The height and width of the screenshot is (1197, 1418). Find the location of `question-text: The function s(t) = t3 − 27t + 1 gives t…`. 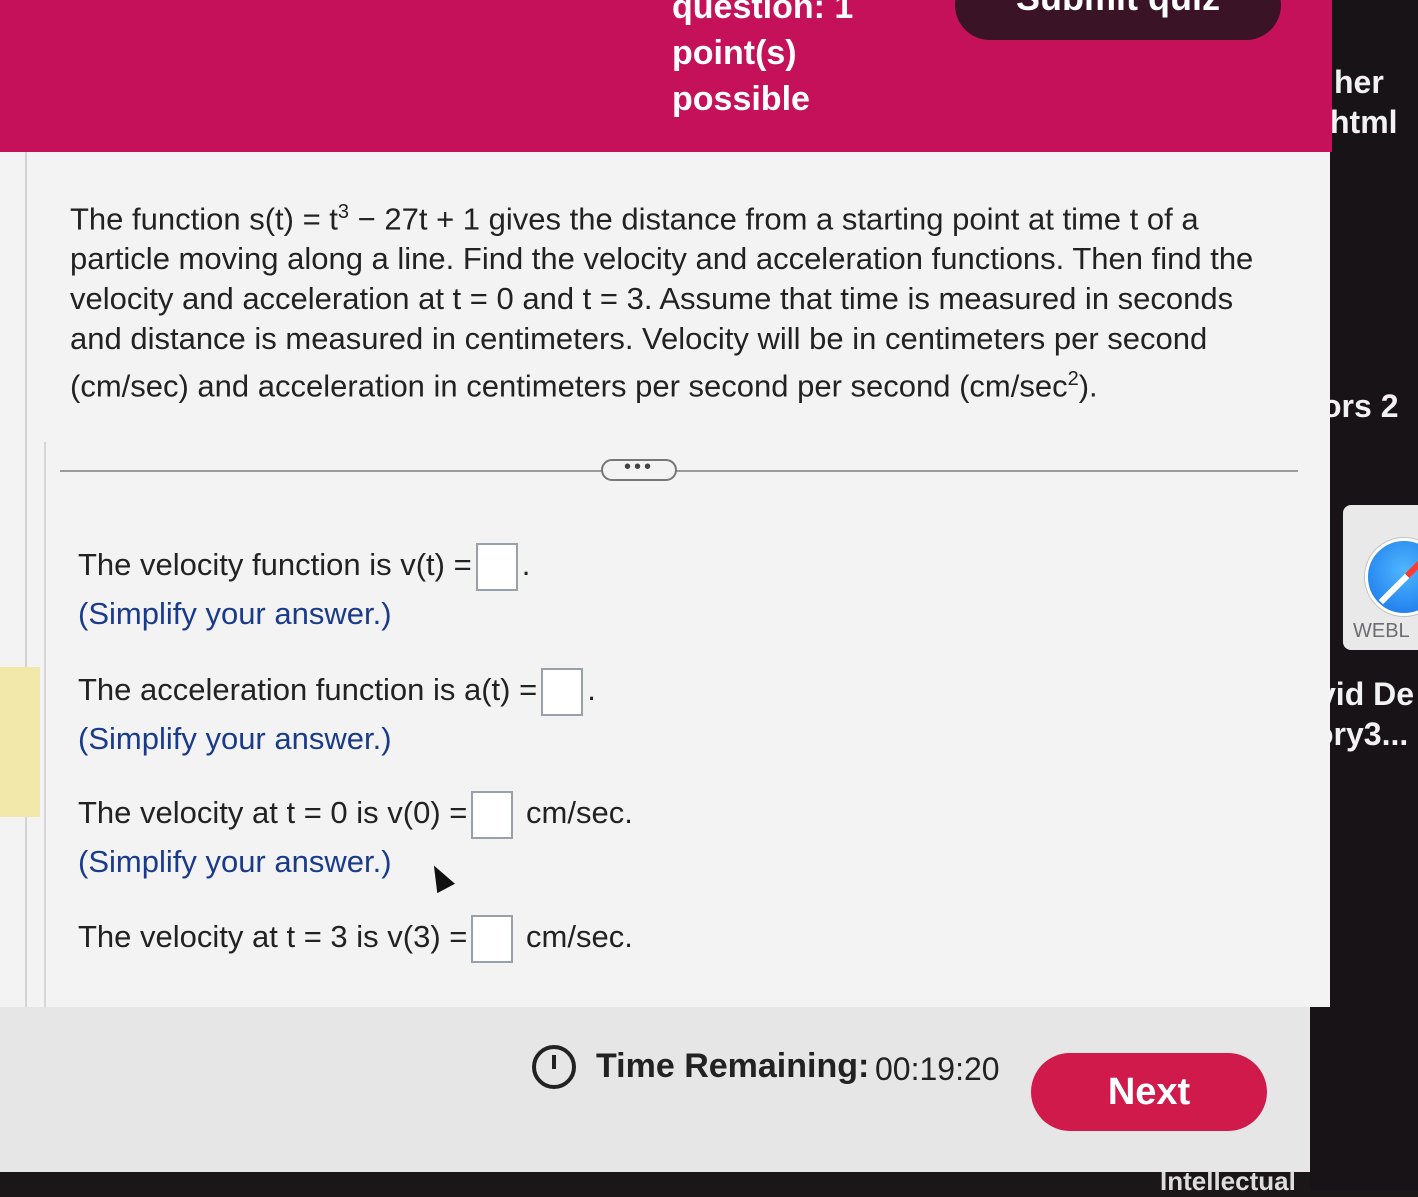

question-text: The function s(t) = t3 − 27t + 1 gives t… is located at coordinates (662, 302).